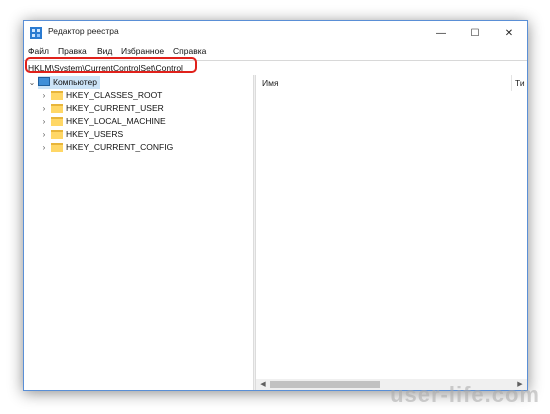 The image size is (550, 414). I want to click on tree-item-label: HKEY_USERS, so click(95, 134).